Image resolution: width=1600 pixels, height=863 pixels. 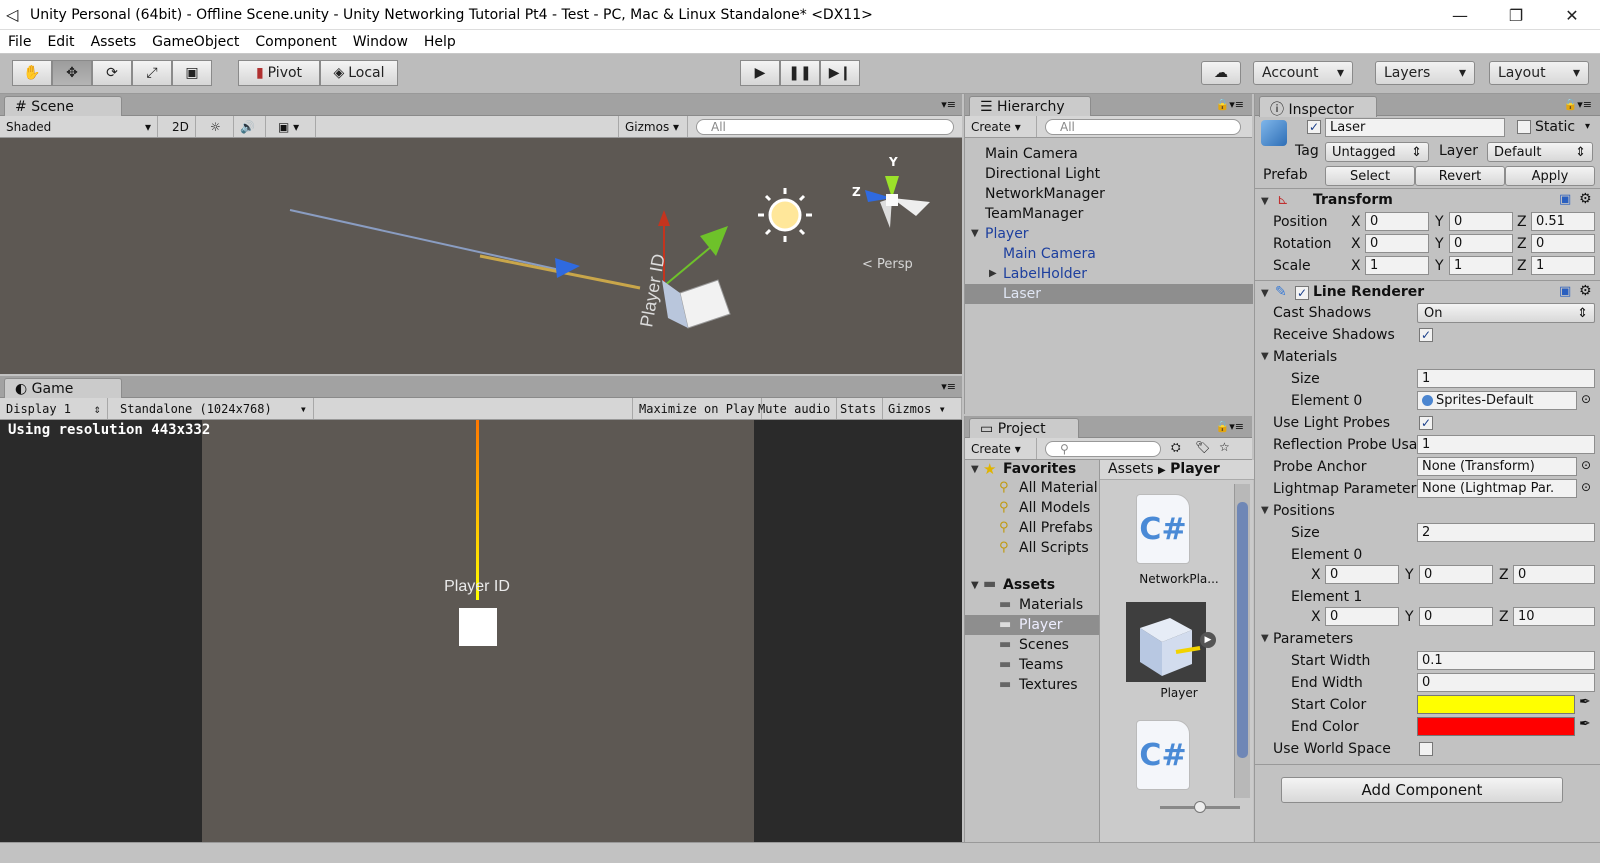 I want to click on folder-textures: Textures, so click(x=1048, y=685).